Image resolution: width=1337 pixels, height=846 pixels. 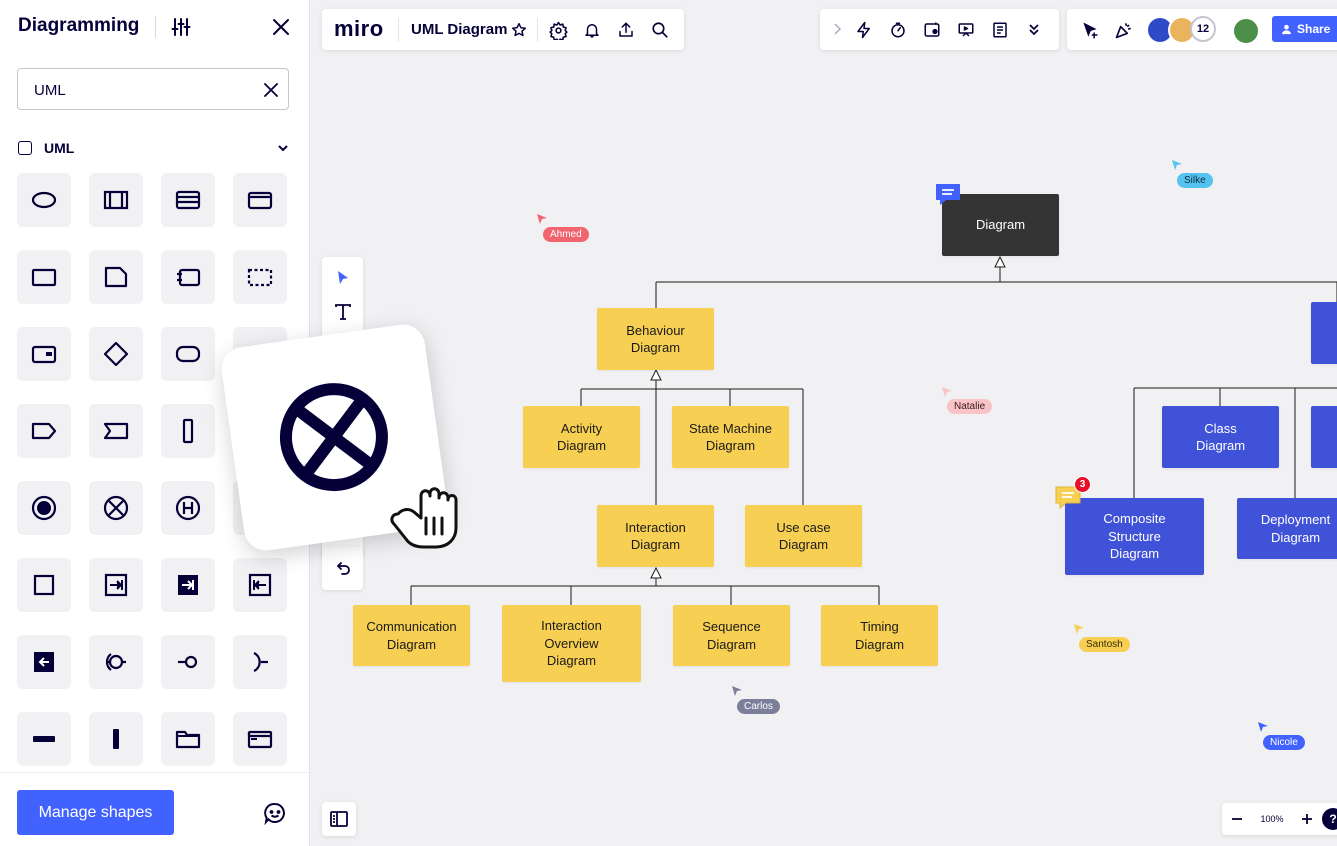 What do you see at coordinates (730, 437) in the screenshot?
I see `uml-node-state-machine: State Machine Diagram` at bounding box center [730, 437].